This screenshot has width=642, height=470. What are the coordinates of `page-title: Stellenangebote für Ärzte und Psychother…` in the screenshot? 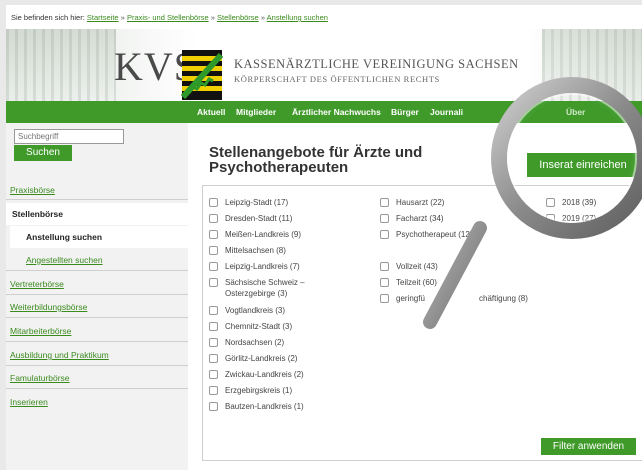 It's located at (339, 160).